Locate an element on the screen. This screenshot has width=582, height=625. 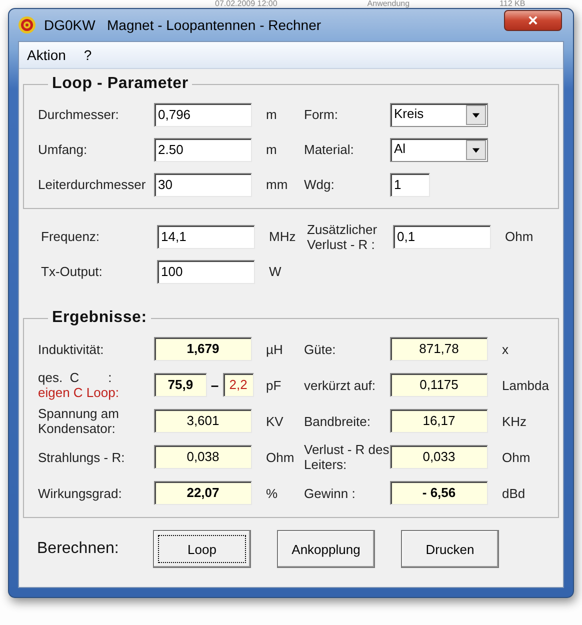
result-field: 22,07 is located at coordinates (203, 493).